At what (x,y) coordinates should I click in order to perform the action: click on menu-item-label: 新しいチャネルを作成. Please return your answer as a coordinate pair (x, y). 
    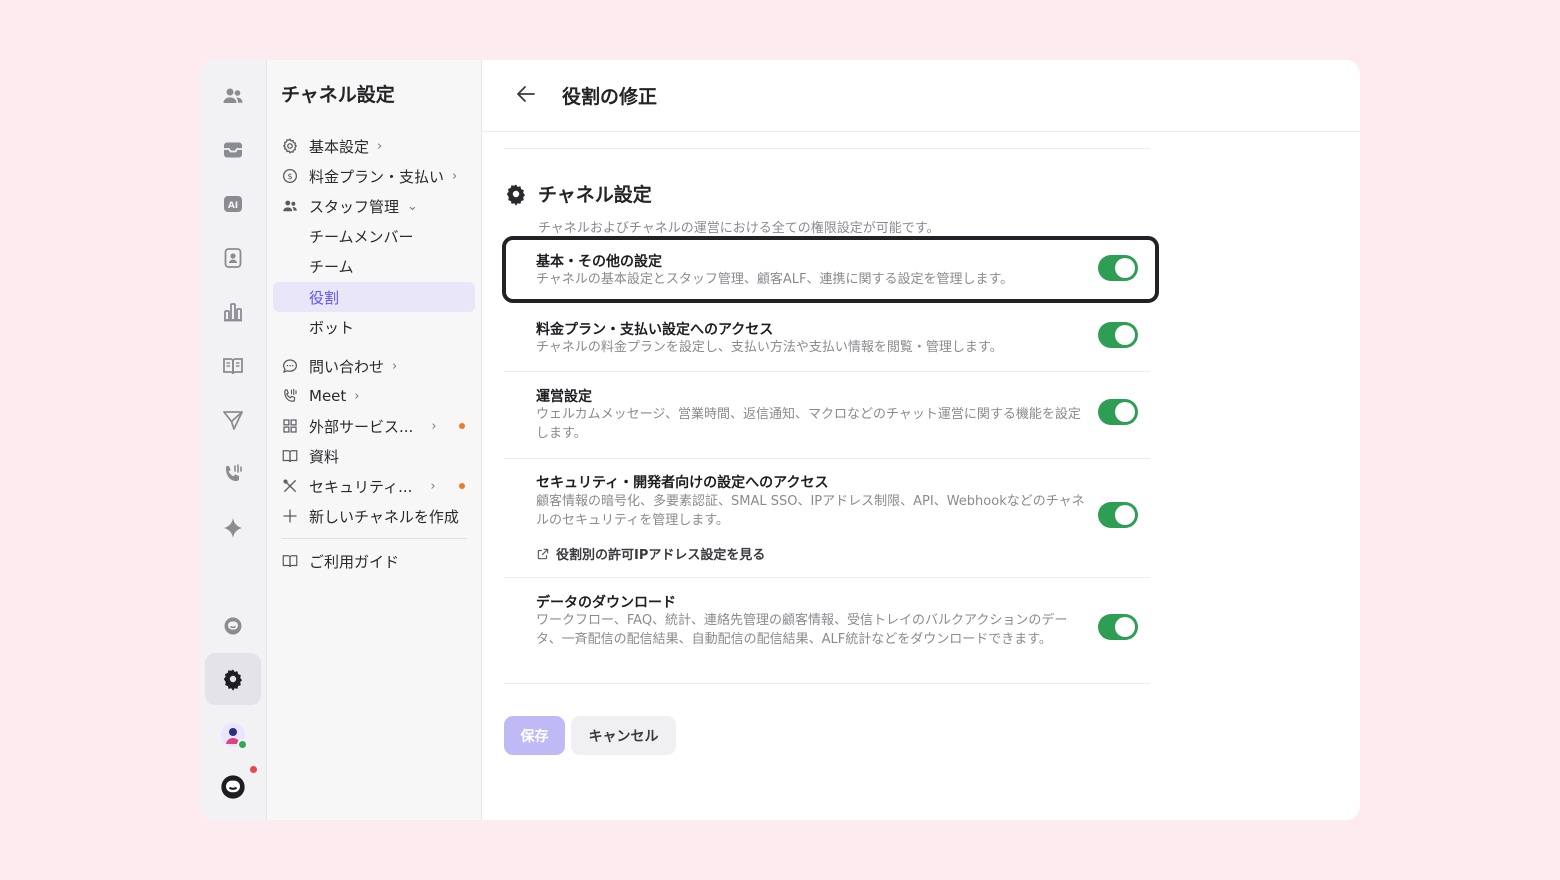
    Looking at the image, I should click on (384, 516).